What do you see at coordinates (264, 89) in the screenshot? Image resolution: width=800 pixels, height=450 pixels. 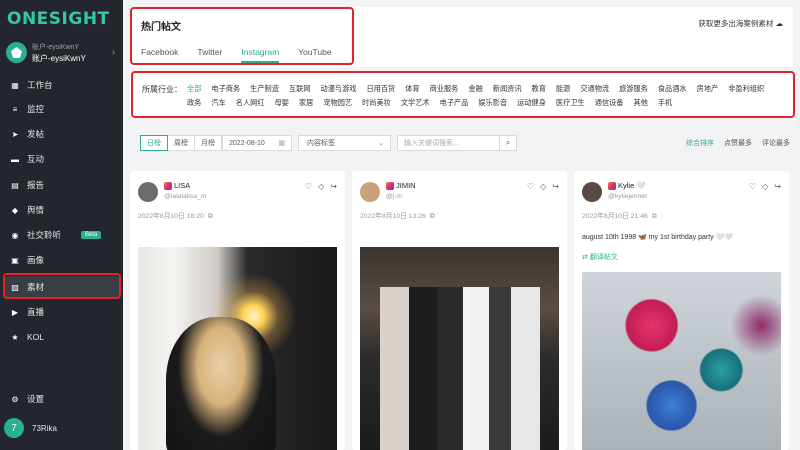 I see `industry-option-2: 生产制造` at bounding box center [264, 89].